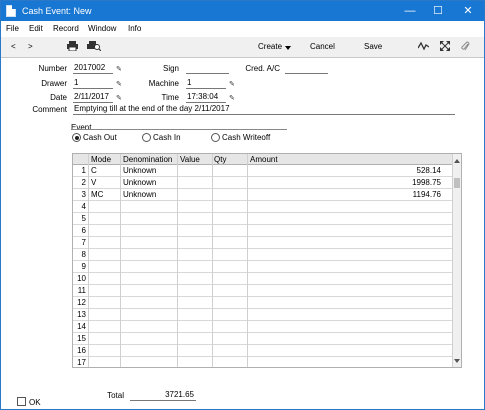 Image resolution: width=485 pixels, height=410 pixels. Describe the element at coordinates (373, 46) in the screenshot. I see `save-button: Save` at that location.